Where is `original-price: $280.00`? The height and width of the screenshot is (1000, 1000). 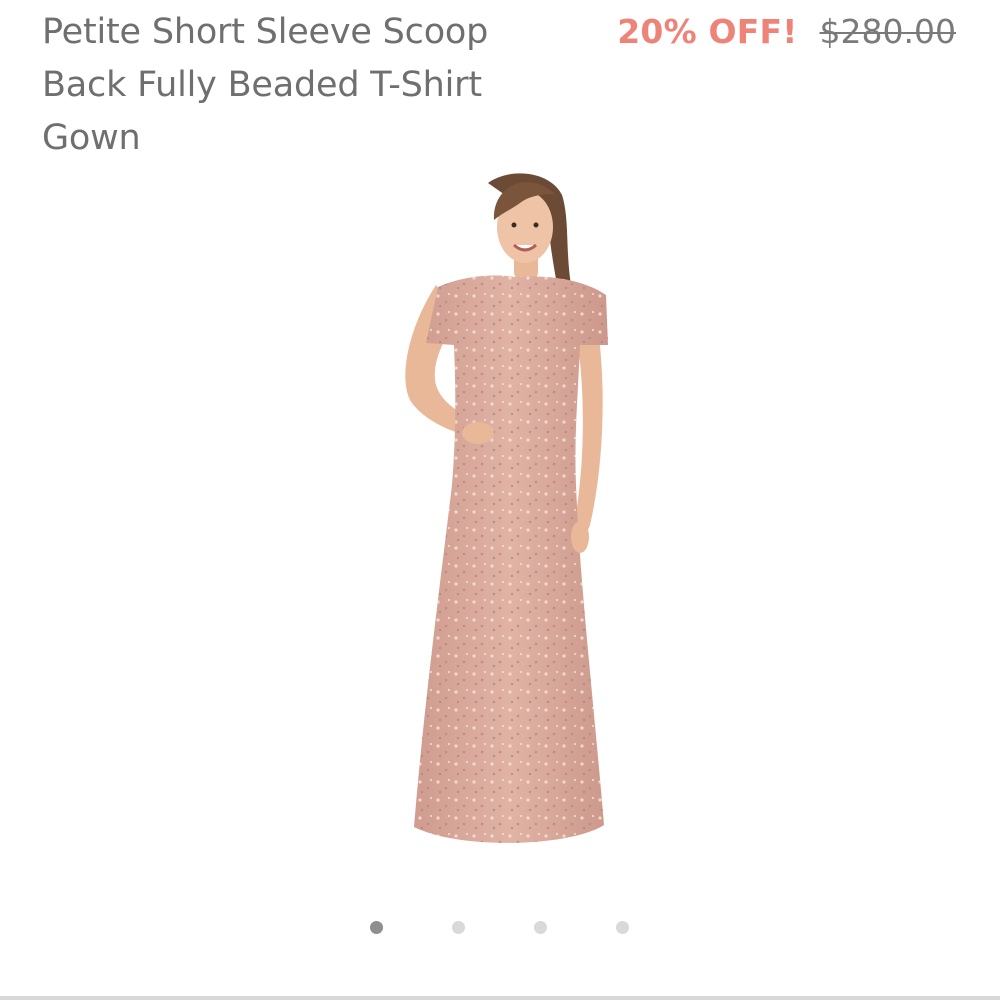
original-price: $280.00 is located at coordinates (887, 31).